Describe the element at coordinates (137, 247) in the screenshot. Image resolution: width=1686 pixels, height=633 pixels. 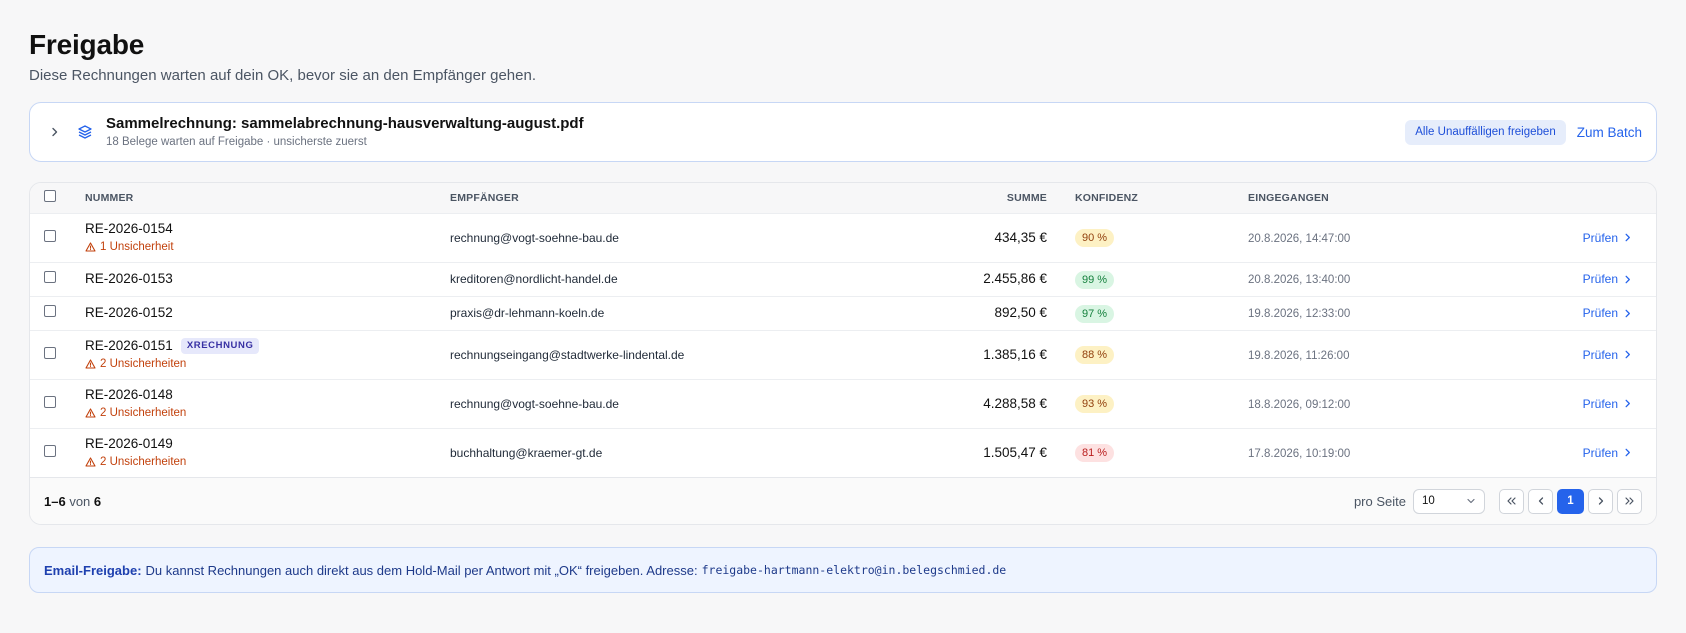
I see `uncertainty-text: 1 Unsicherheit` at that location.